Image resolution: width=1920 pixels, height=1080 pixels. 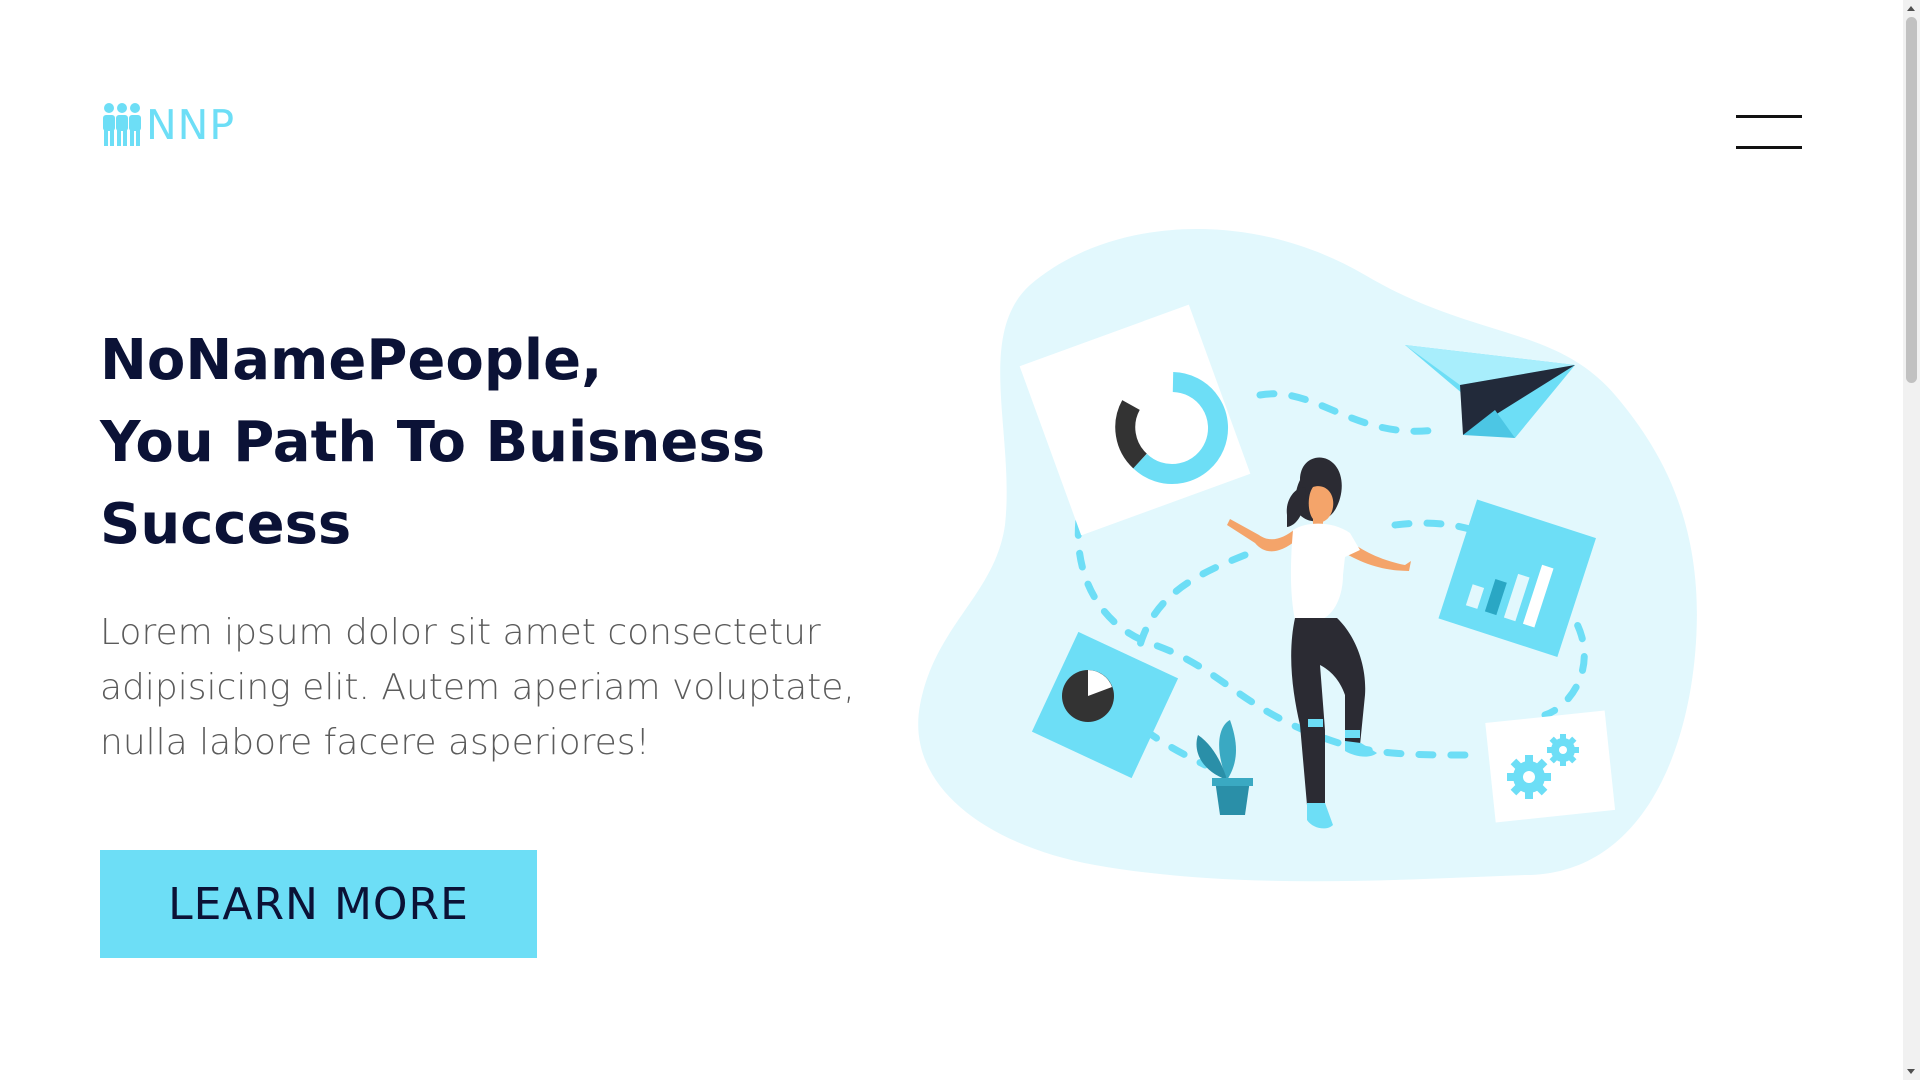 I want to click on scroll-down-icon, so click(x=1911, y=1071).